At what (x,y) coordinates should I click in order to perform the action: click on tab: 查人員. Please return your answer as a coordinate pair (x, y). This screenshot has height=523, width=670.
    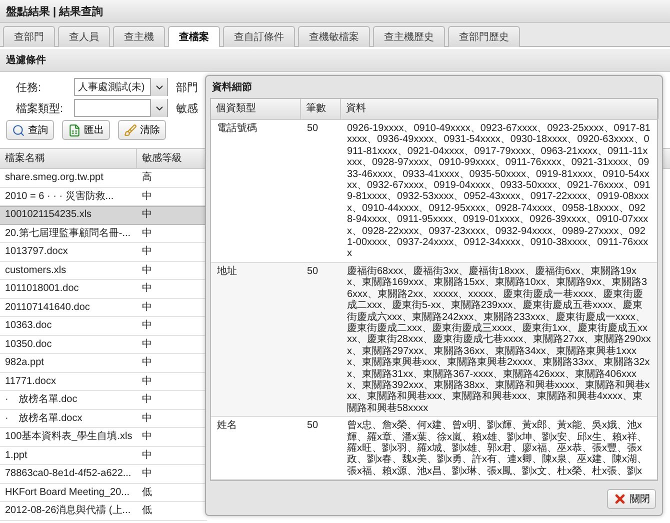
    Looking at the image, I should click on (84, 36).